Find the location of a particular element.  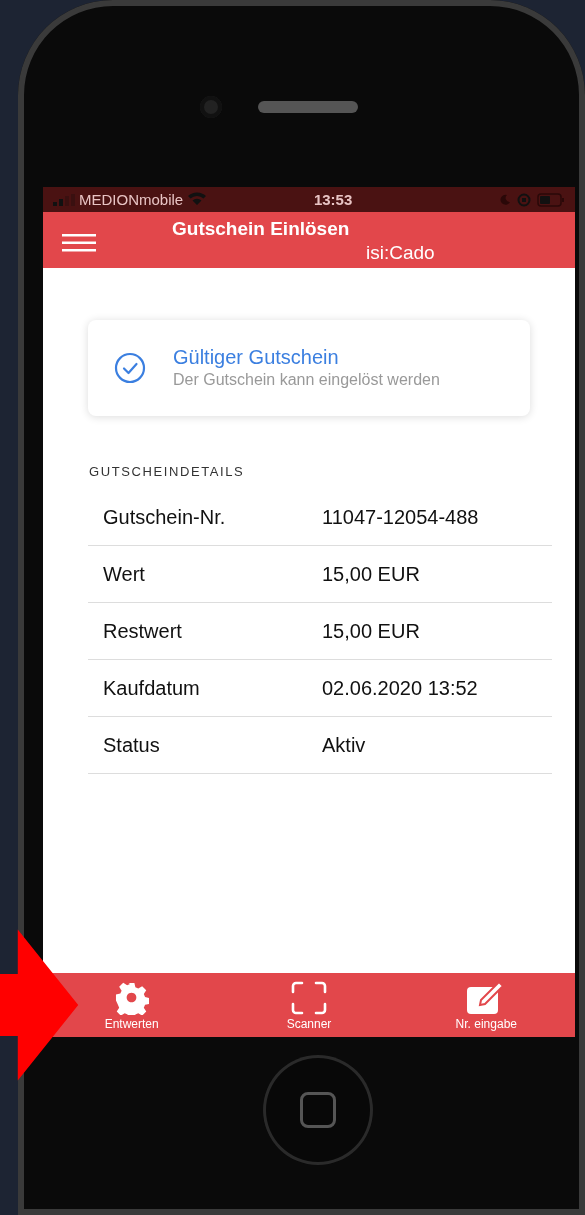

field-value: 02.06.2020 13:52 is located at coordinates (400, 688).